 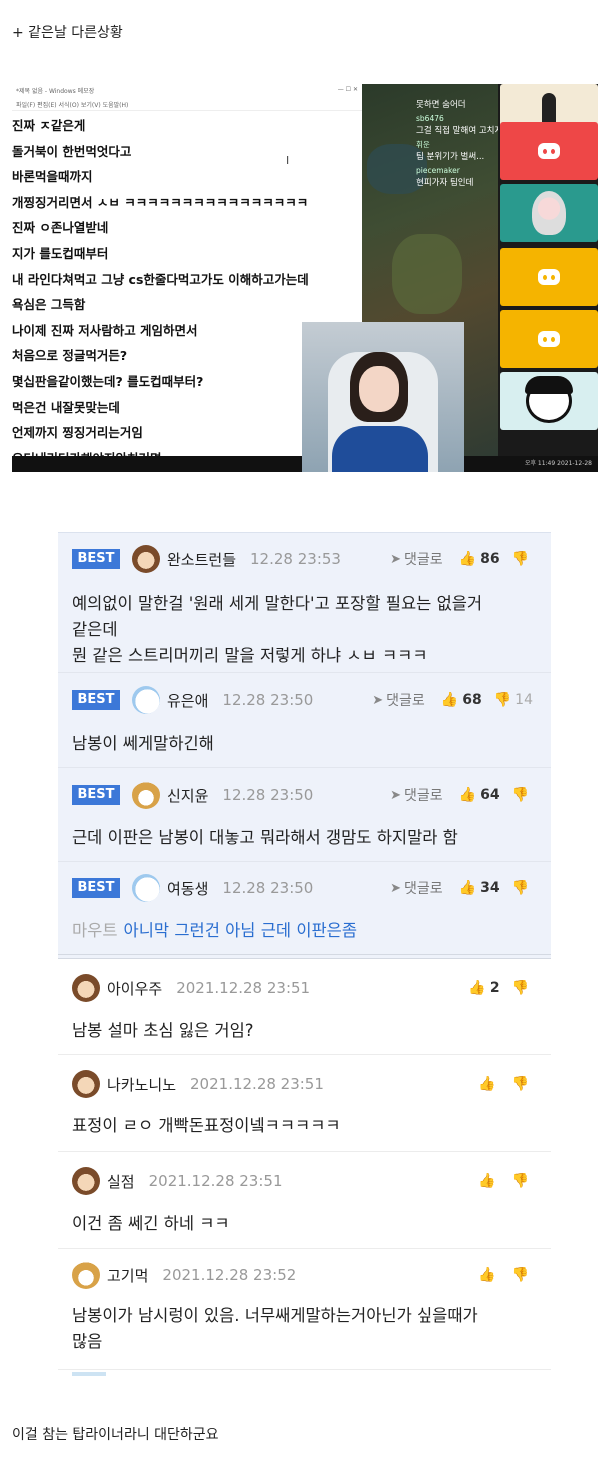 What do you see at coordinates (127, 1275) in the screenshot?
I see `username: 고기먹` at bounding box center [127, 1275].